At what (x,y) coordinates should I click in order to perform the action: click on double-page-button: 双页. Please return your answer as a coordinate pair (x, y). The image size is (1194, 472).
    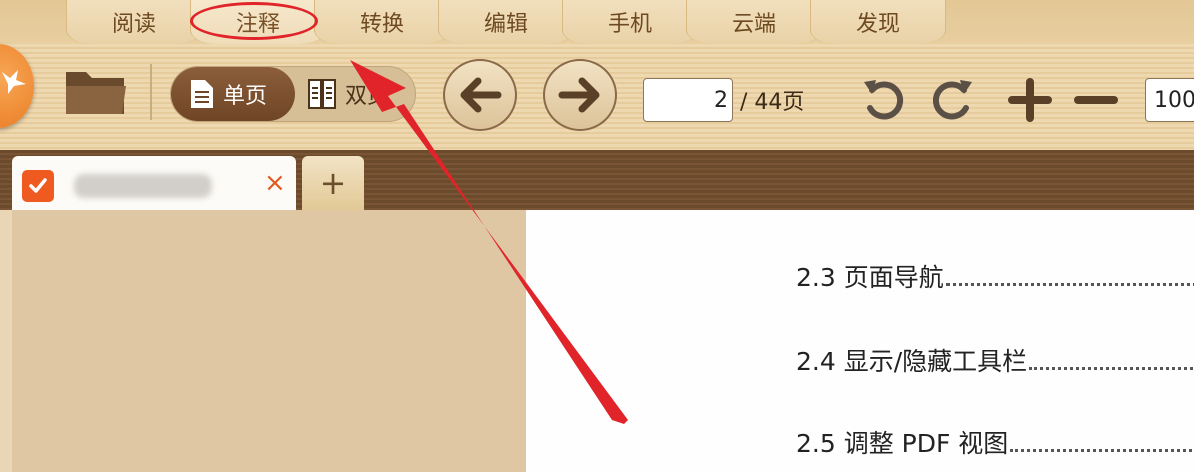
    Looking at the image, I should click on (361, 94).